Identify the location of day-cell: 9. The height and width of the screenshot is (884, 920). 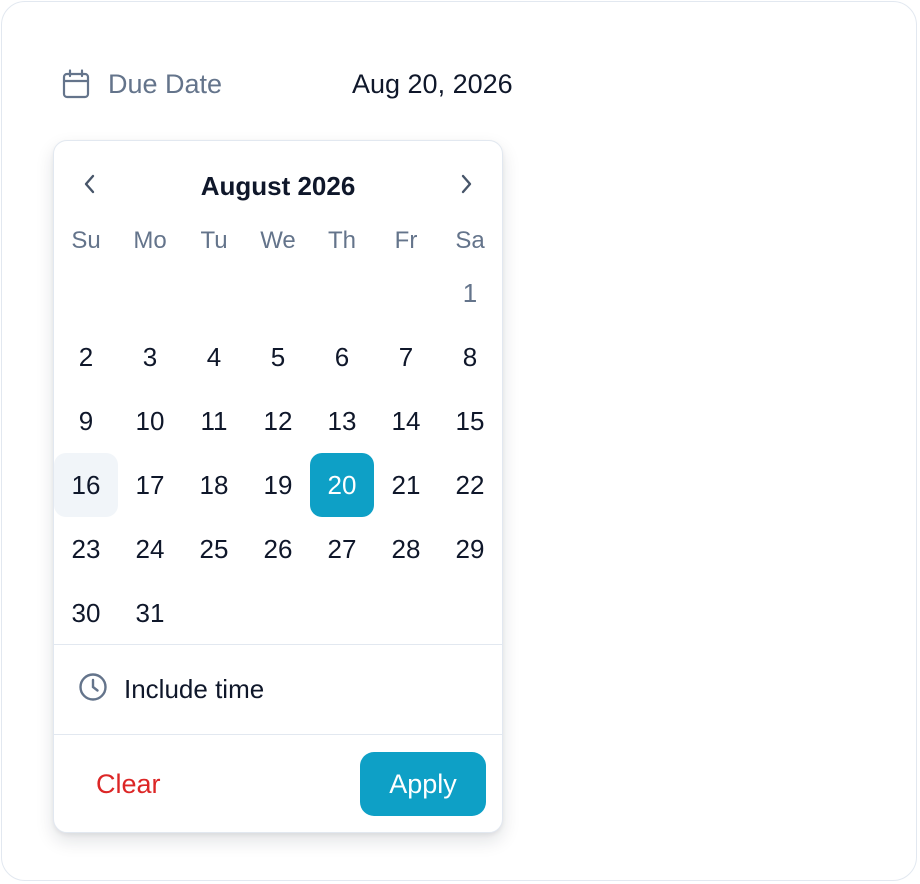
(86, 421).